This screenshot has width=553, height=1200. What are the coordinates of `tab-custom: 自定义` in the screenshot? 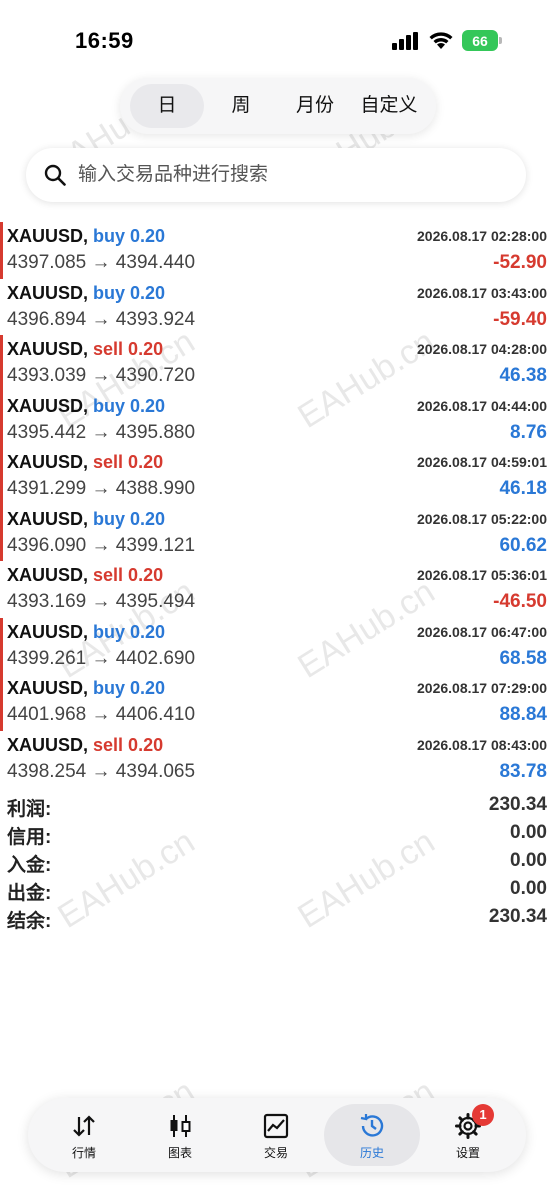 It's located at (389, 106).